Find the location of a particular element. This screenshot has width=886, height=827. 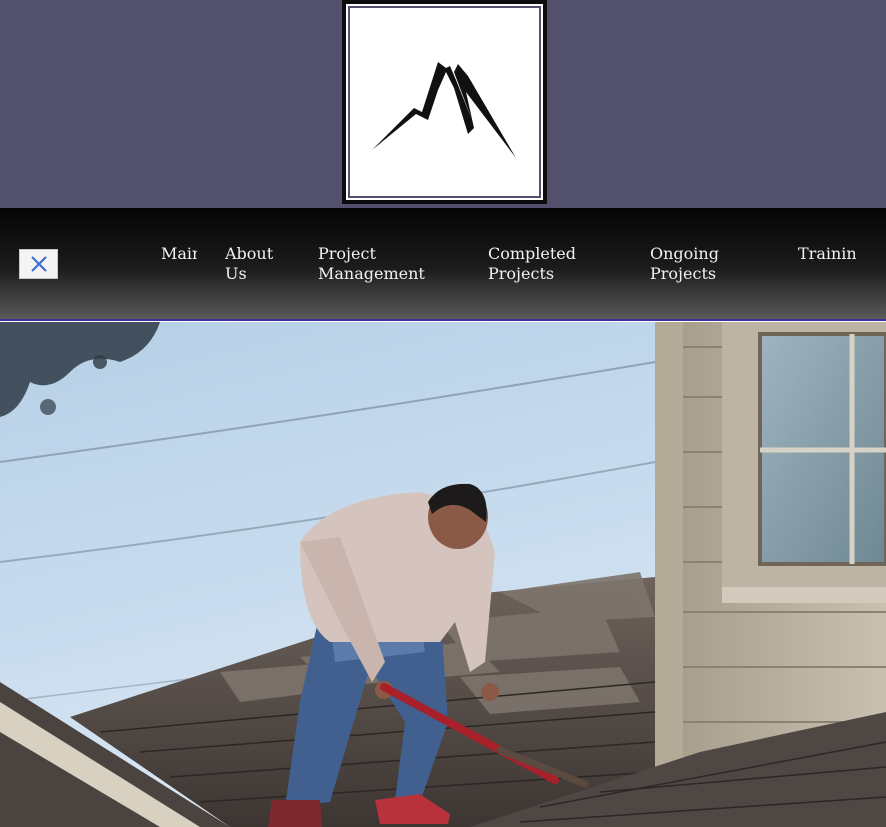

main-navbar is located at coordinates (443, 264).